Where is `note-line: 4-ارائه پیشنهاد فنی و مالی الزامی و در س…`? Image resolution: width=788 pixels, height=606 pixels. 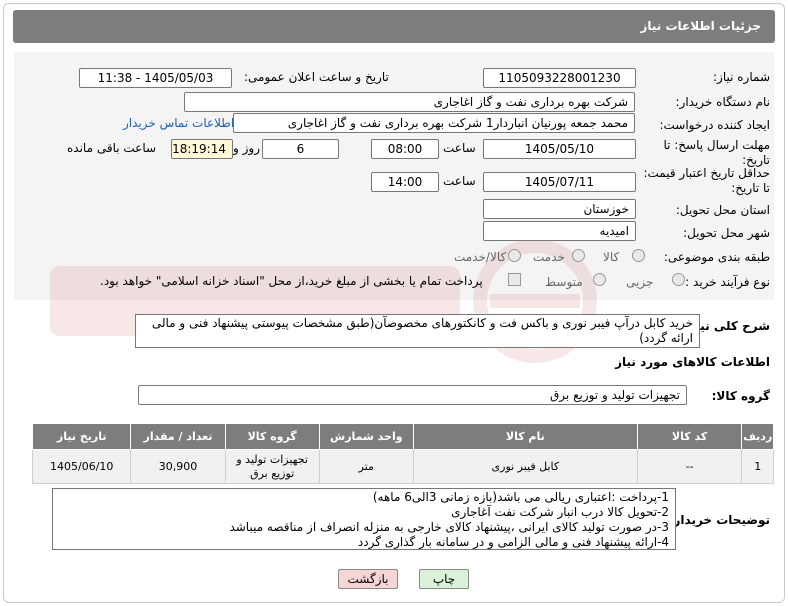
note-line: 4-ارائه پیشنهاد فنی و مالی الزامی و در س… is located at coordinates (513, 542).